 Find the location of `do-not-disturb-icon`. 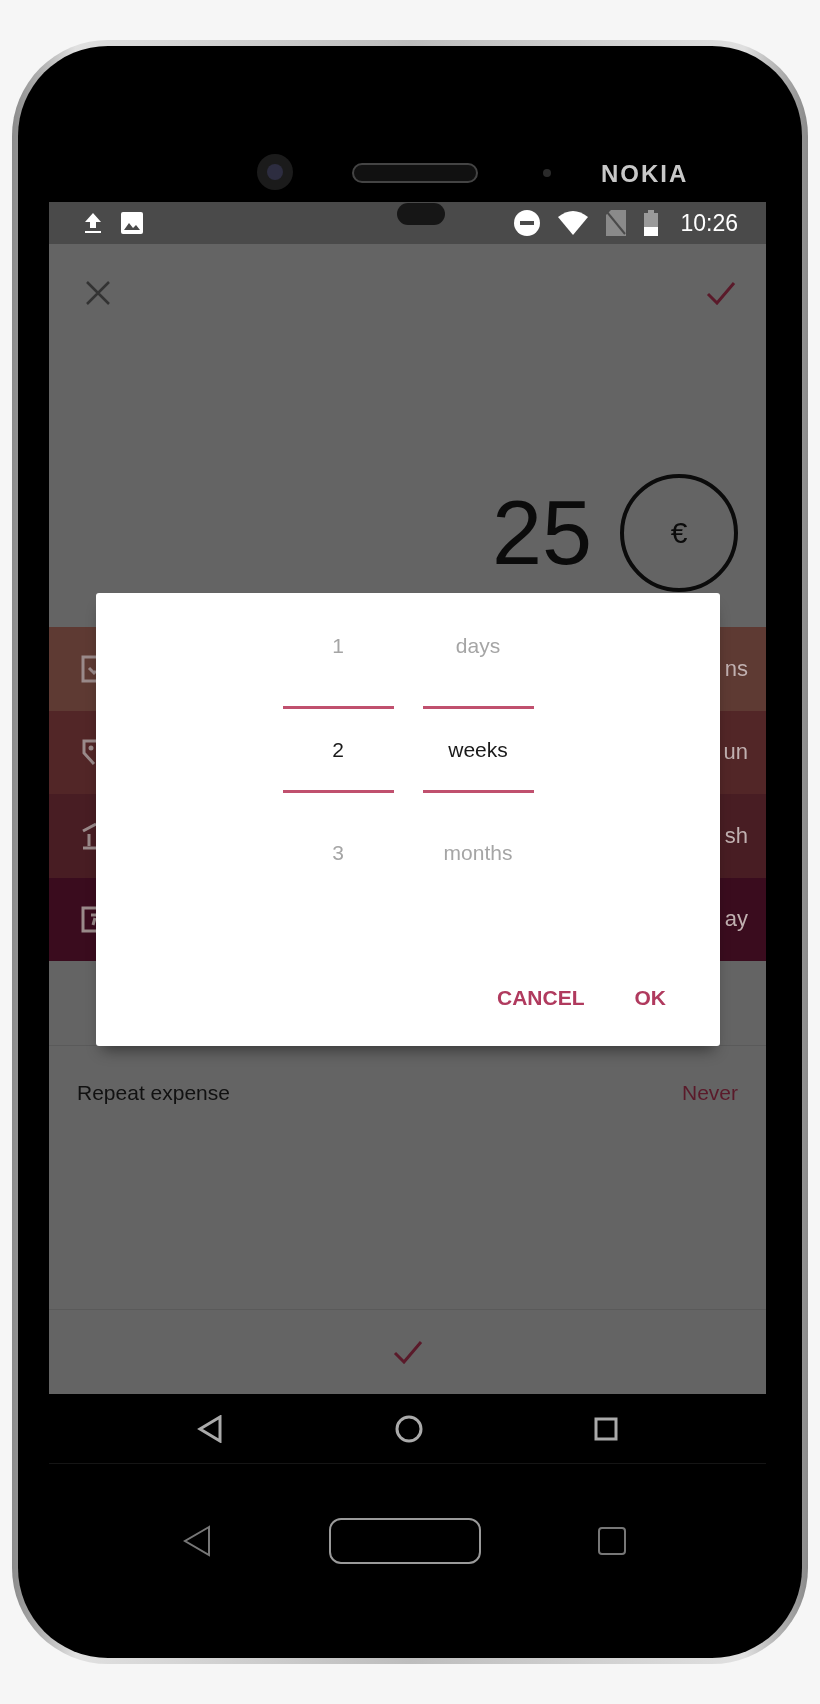

do-not-disturb-icon is located at coordinates (527, 223).